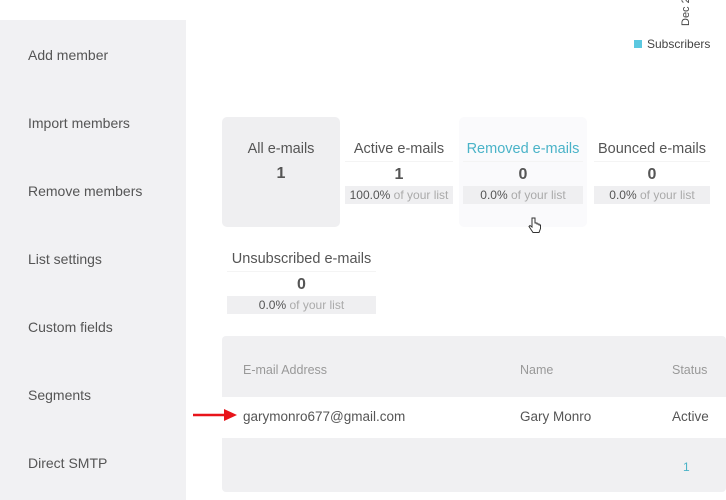 The height and width of the screenshot is (500, 726). What do you see at coordinates (85, 191) in the screenshot?
I see `sidebar-item-remove-members: Remove members` at bounding box center [85, 191].